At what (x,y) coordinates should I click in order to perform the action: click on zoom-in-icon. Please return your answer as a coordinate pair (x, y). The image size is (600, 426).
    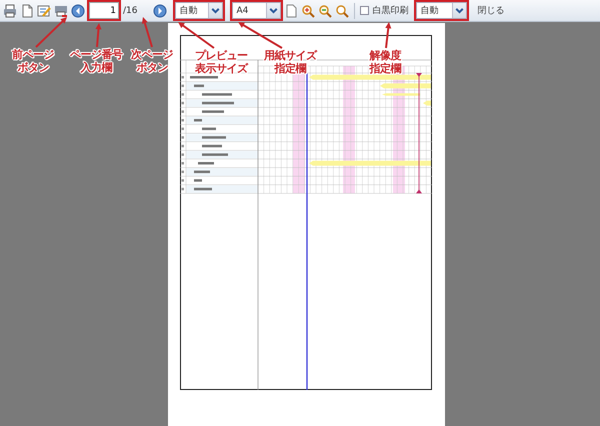
    Looking at the image, I should click on (308, 11).